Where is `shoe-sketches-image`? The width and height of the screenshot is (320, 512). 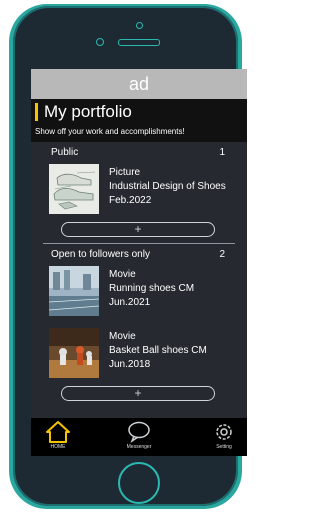 shoe-sketches-image is located at coordinates (74, 189).